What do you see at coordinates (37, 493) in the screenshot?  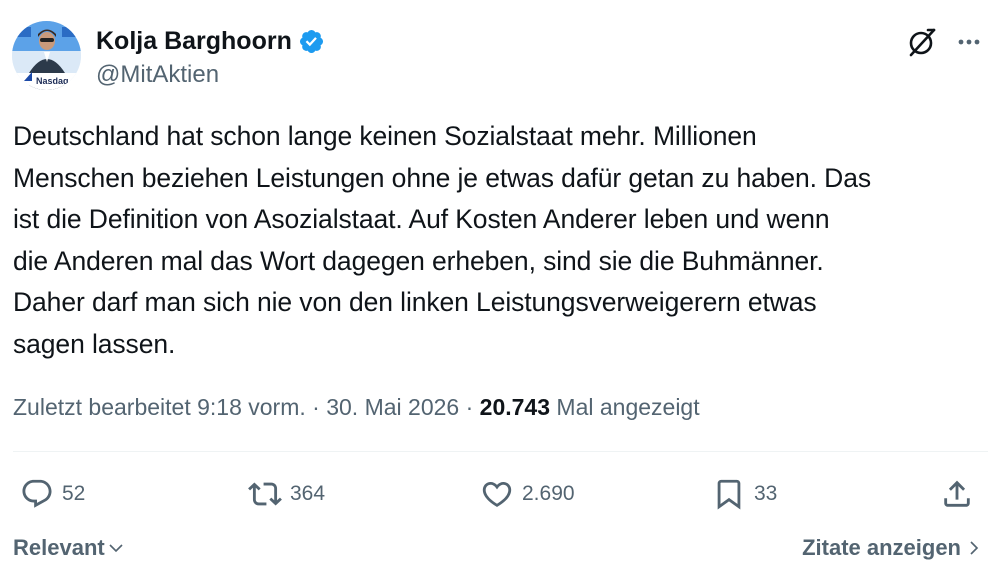 I see `reply-icon` at bounding box center [37, 493].